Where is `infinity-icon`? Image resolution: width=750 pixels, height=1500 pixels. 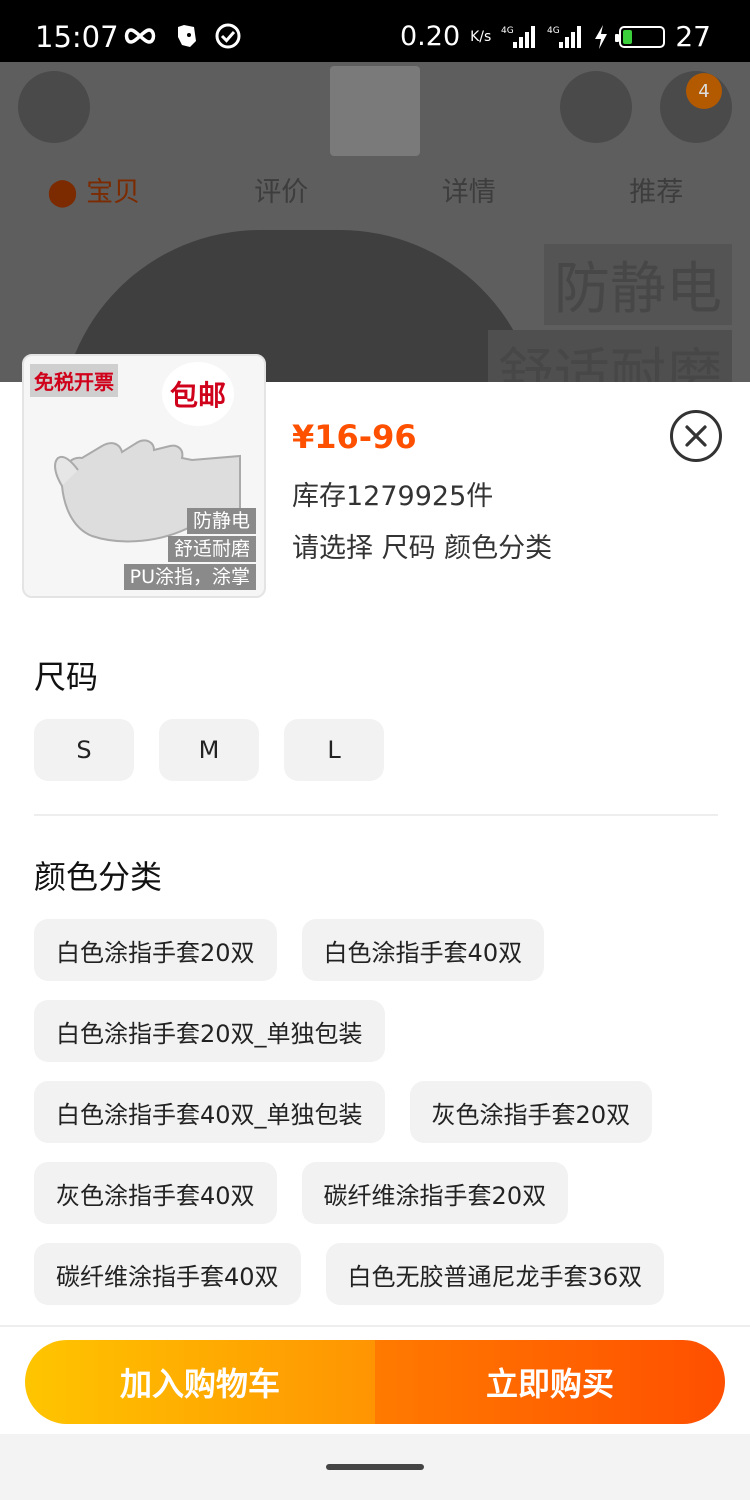 infinity-icon is located at coordinates (140, 36).